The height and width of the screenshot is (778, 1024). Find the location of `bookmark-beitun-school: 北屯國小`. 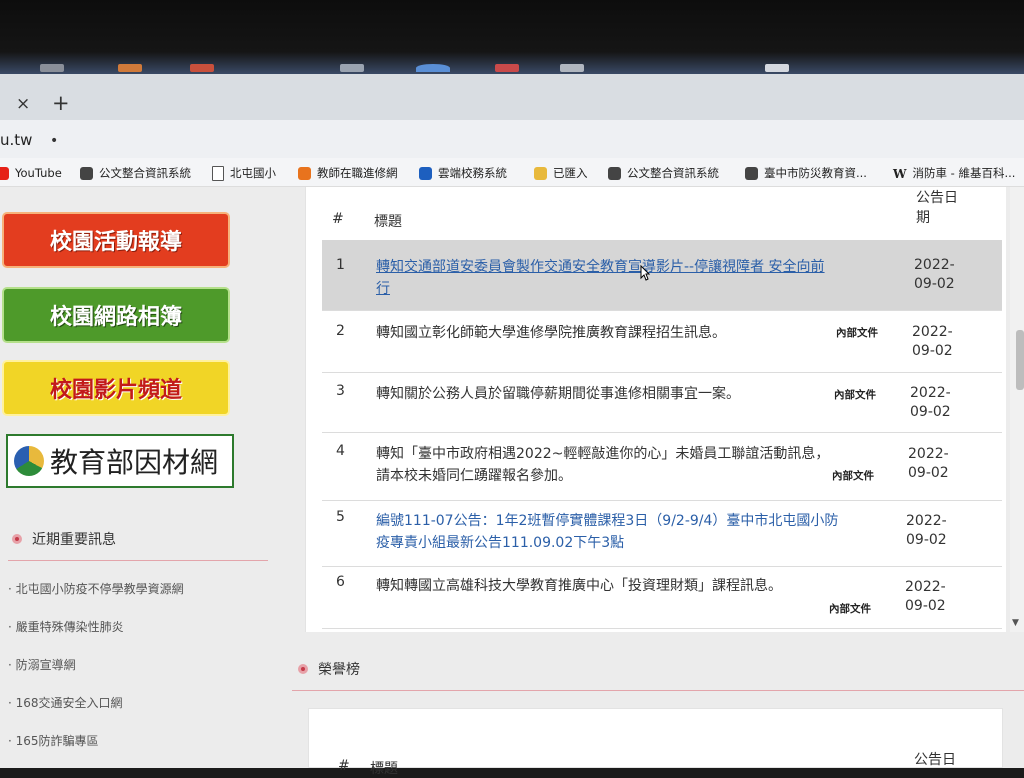

bookmark-beitun-school: 北屯國小 is located at coordinates (244, 173).